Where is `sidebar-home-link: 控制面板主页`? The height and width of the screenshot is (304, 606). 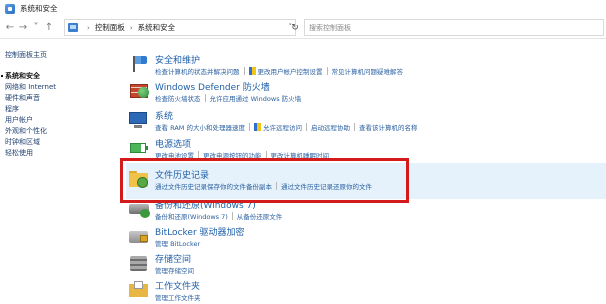
sidebar-home-link: 控制面板主页 is located at coordinates (60, 55).